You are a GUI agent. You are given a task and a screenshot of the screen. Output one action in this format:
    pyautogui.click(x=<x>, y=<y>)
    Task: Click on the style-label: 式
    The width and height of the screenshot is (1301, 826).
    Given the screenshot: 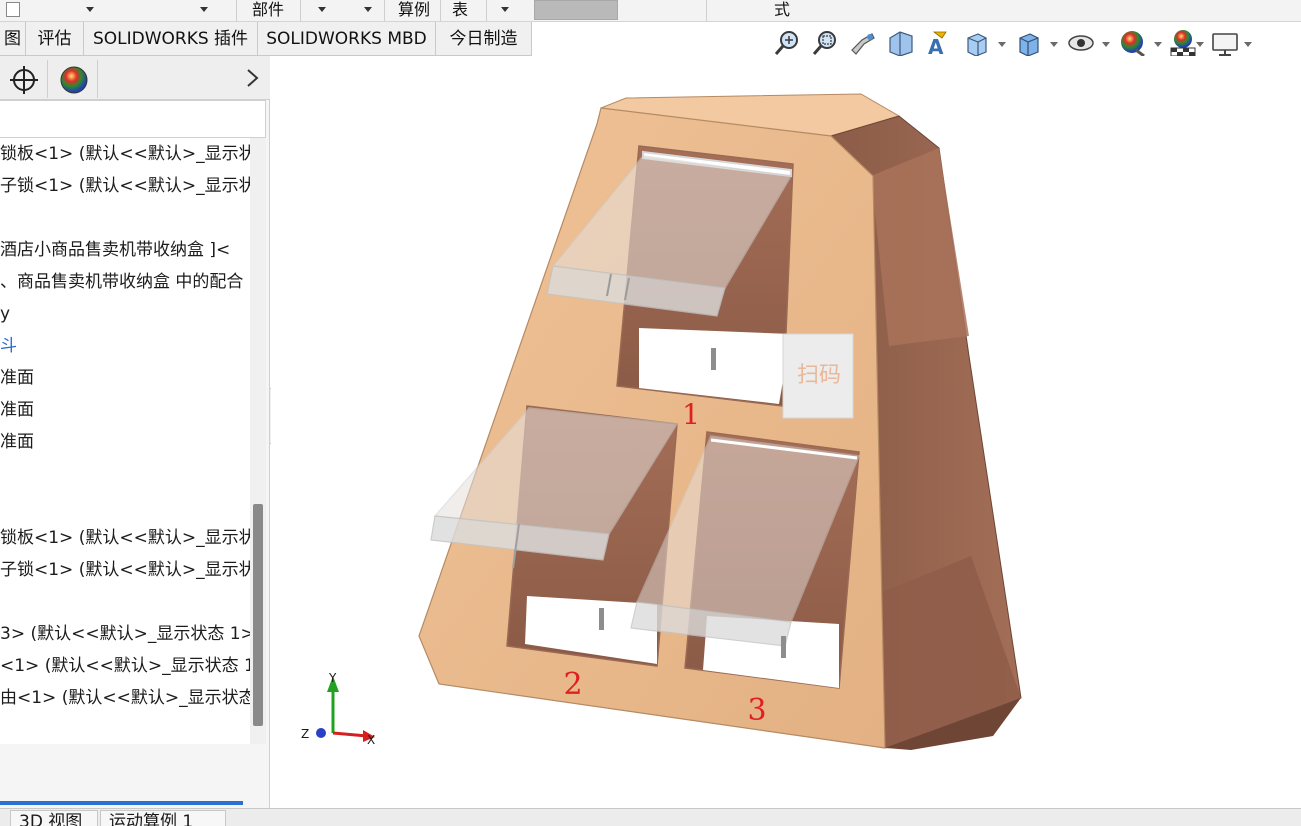 What is the action you would take?
    pyautogui.click(x=782, y=10)
    